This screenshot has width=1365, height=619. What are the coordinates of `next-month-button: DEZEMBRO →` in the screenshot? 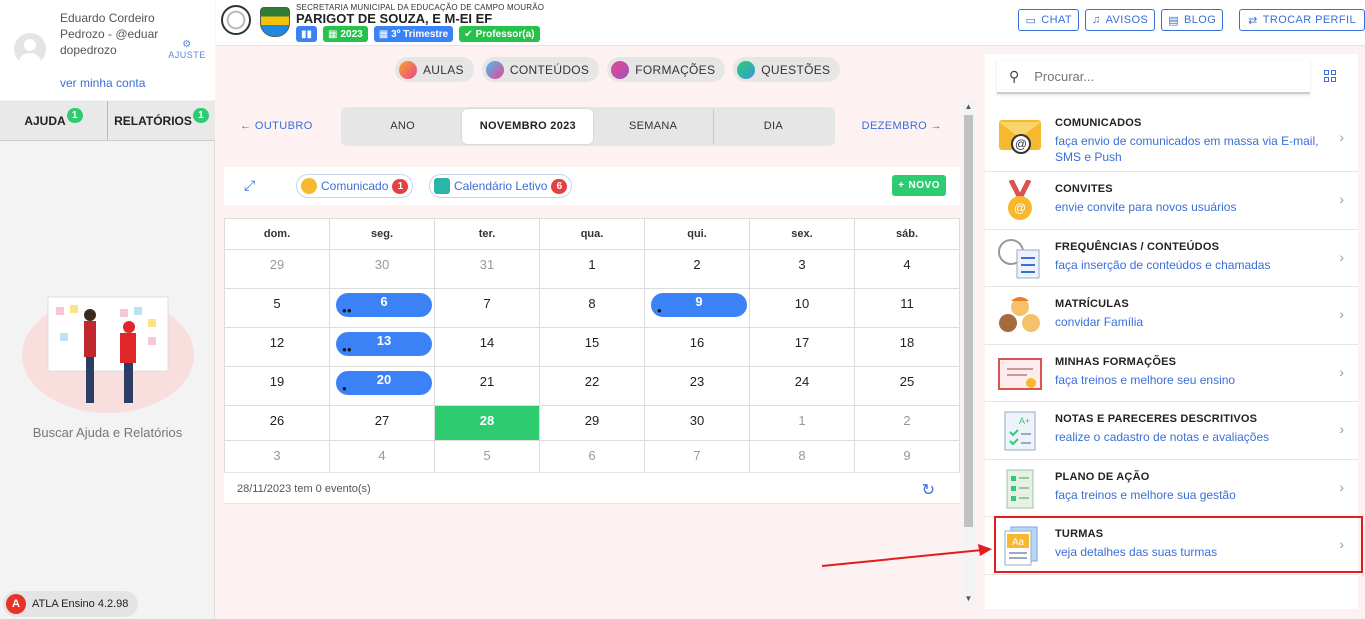 It's located at (902, 126).